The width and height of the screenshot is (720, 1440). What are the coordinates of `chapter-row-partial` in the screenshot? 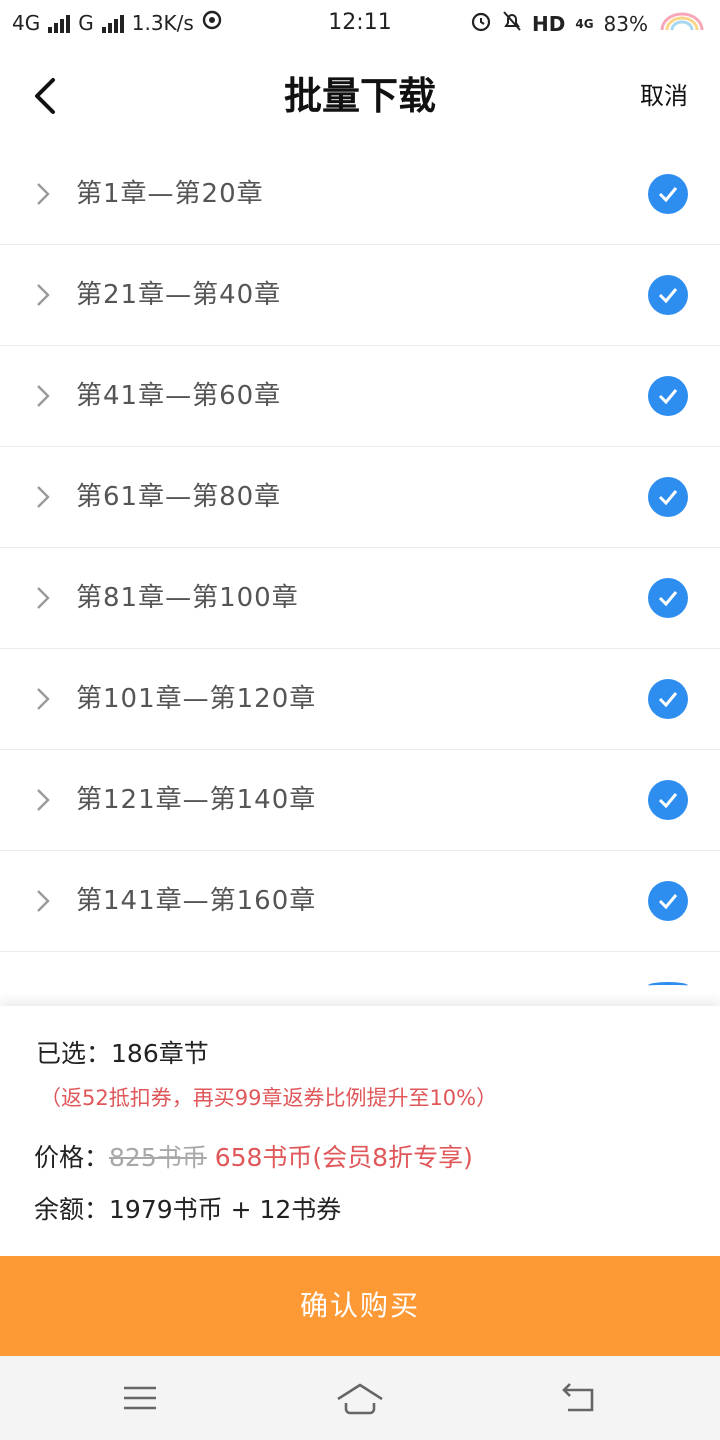 It's located at (360, 980).